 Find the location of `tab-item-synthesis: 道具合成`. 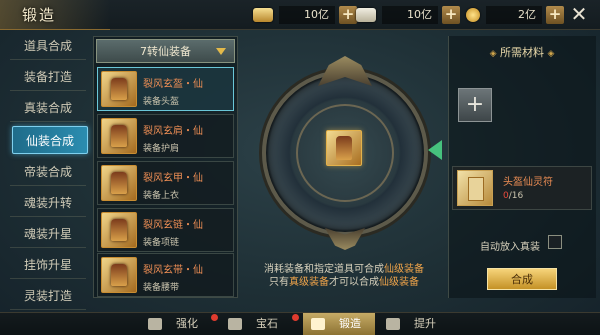

tab-item-synthesis: 道具合成 is located at coordinates (48, 46).